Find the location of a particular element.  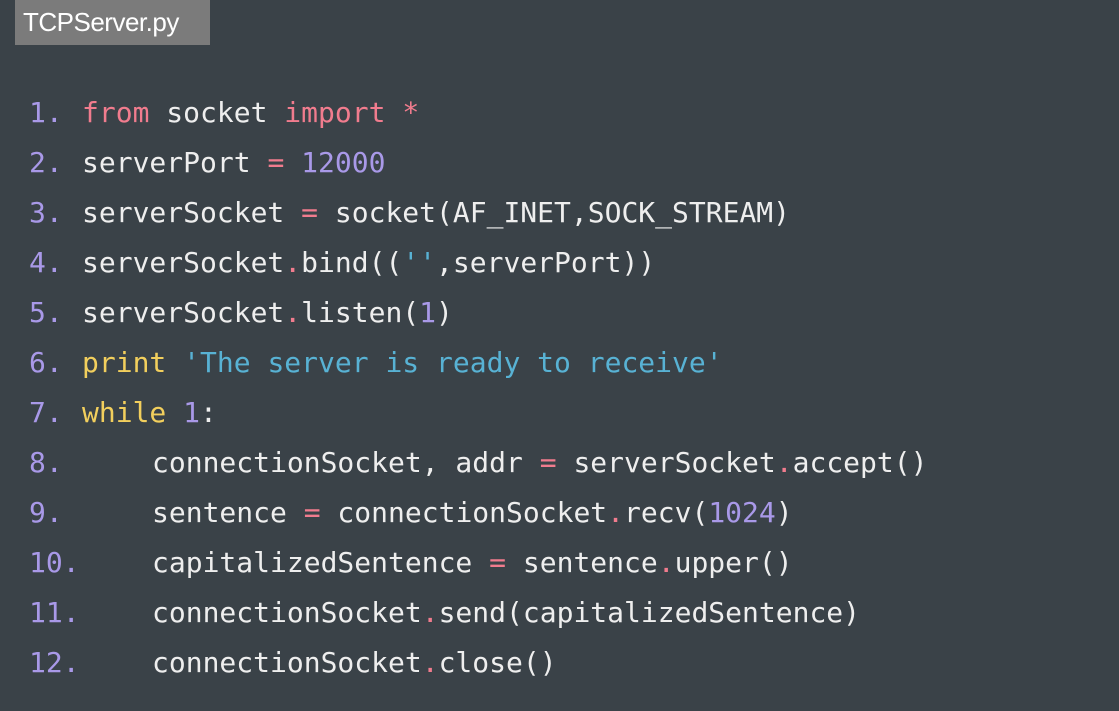

code-text: serverSocket.bind(('',serverPort)) is located at coordinates (368, 263).